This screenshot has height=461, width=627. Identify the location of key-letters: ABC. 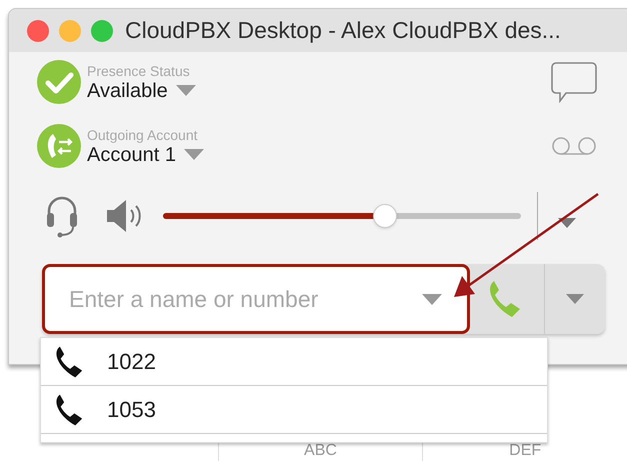
(320, 451).